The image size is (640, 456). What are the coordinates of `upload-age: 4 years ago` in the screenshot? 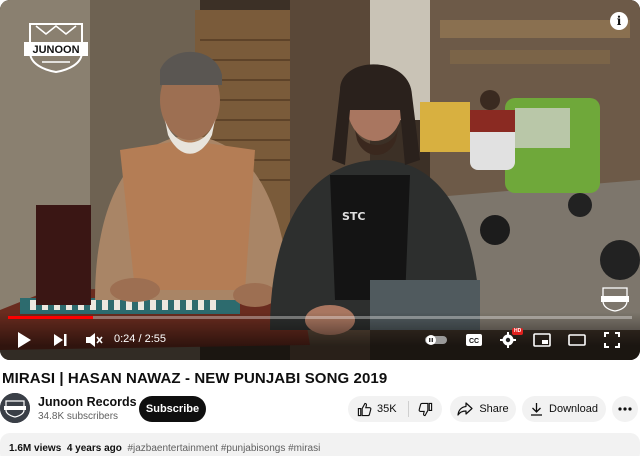 It's located at (94, 448).